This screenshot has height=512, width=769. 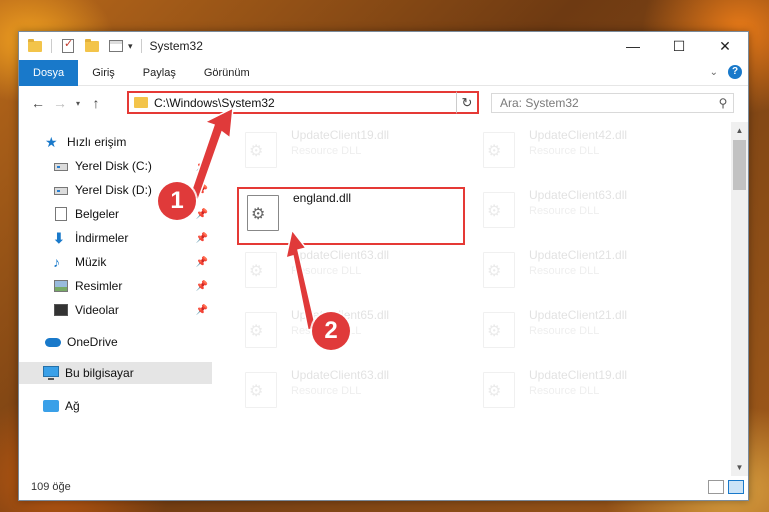 I want to click on scrollbar-thumb, so click(x=739, y=165).